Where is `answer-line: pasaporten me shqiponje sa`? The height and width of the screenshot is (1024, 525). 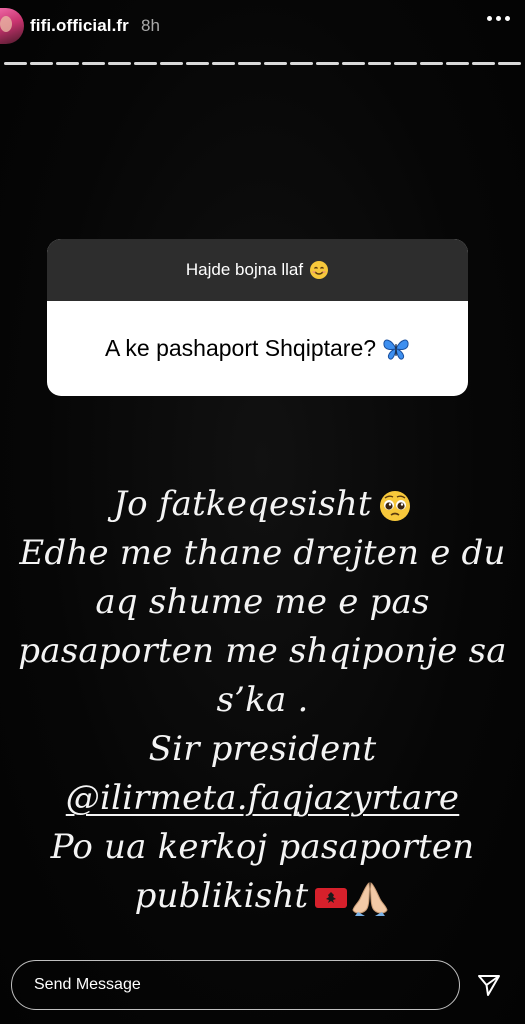
answer-line: pasaporten me shqiponje sa is located at coordinates (262, 651).